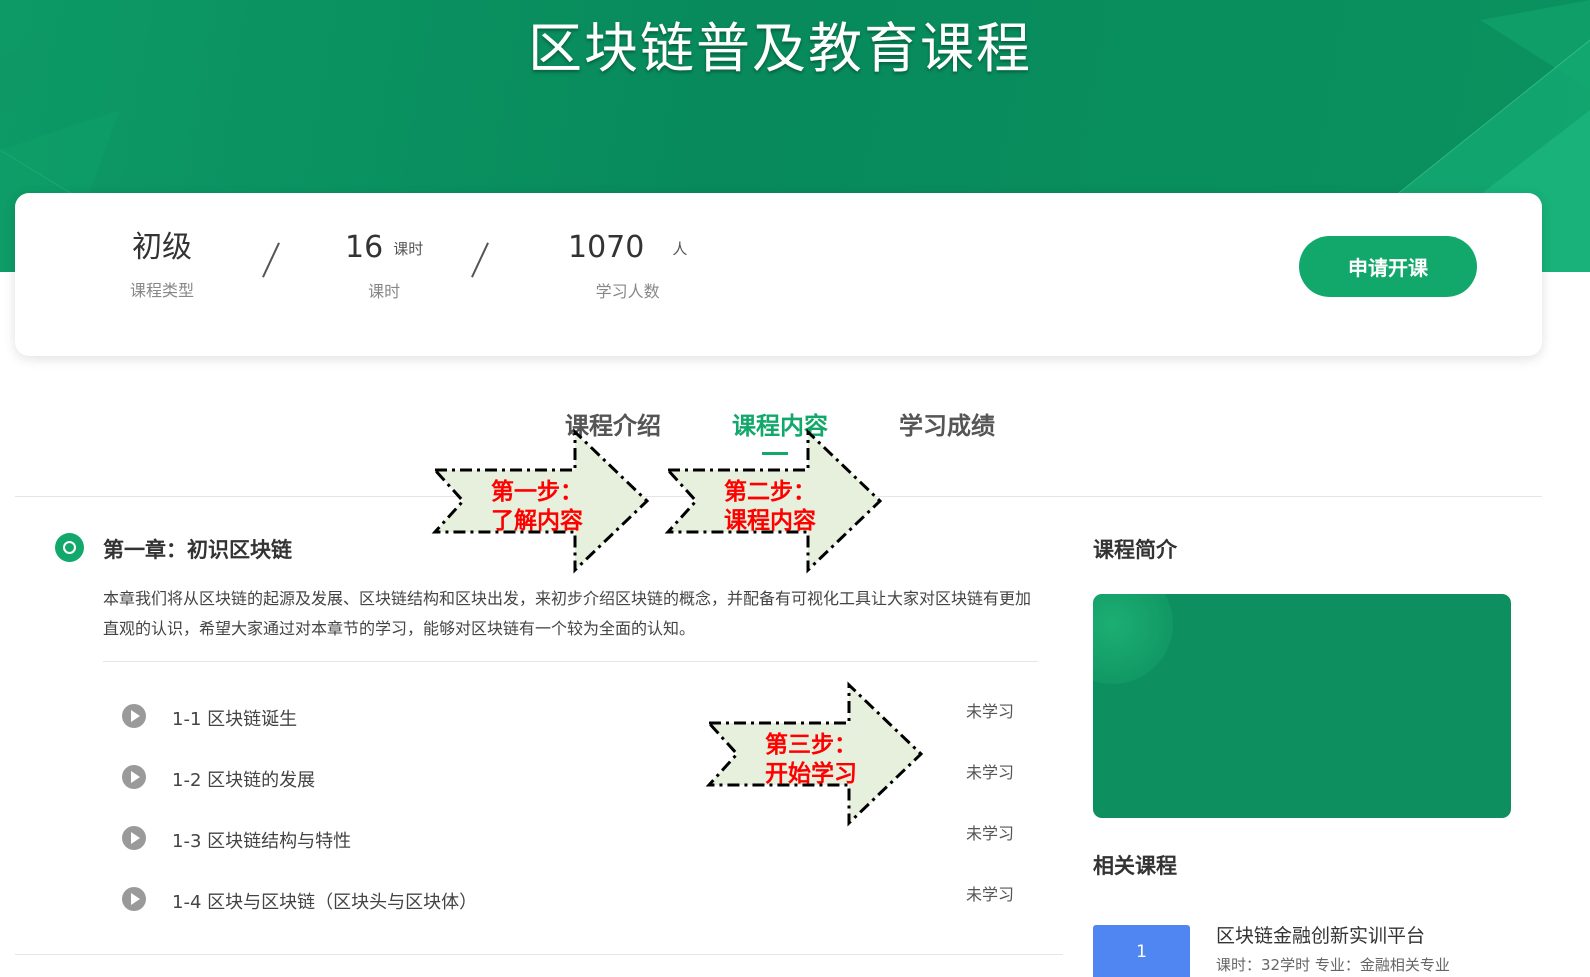  I want to click on stat-hours: 16 课时 课时, so click(384, 265).